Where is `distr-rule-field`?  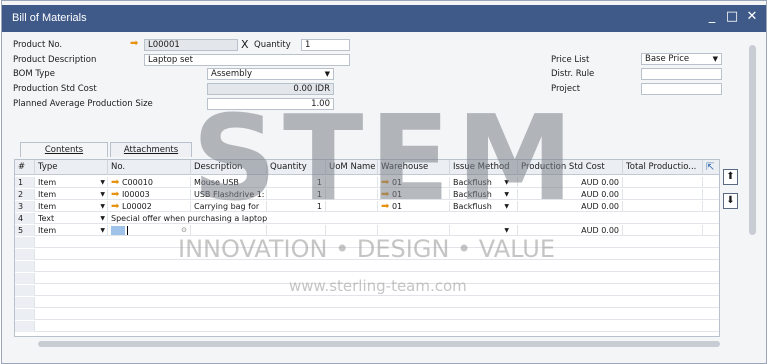
distr-rule-field is located at coordinates (681, 74).